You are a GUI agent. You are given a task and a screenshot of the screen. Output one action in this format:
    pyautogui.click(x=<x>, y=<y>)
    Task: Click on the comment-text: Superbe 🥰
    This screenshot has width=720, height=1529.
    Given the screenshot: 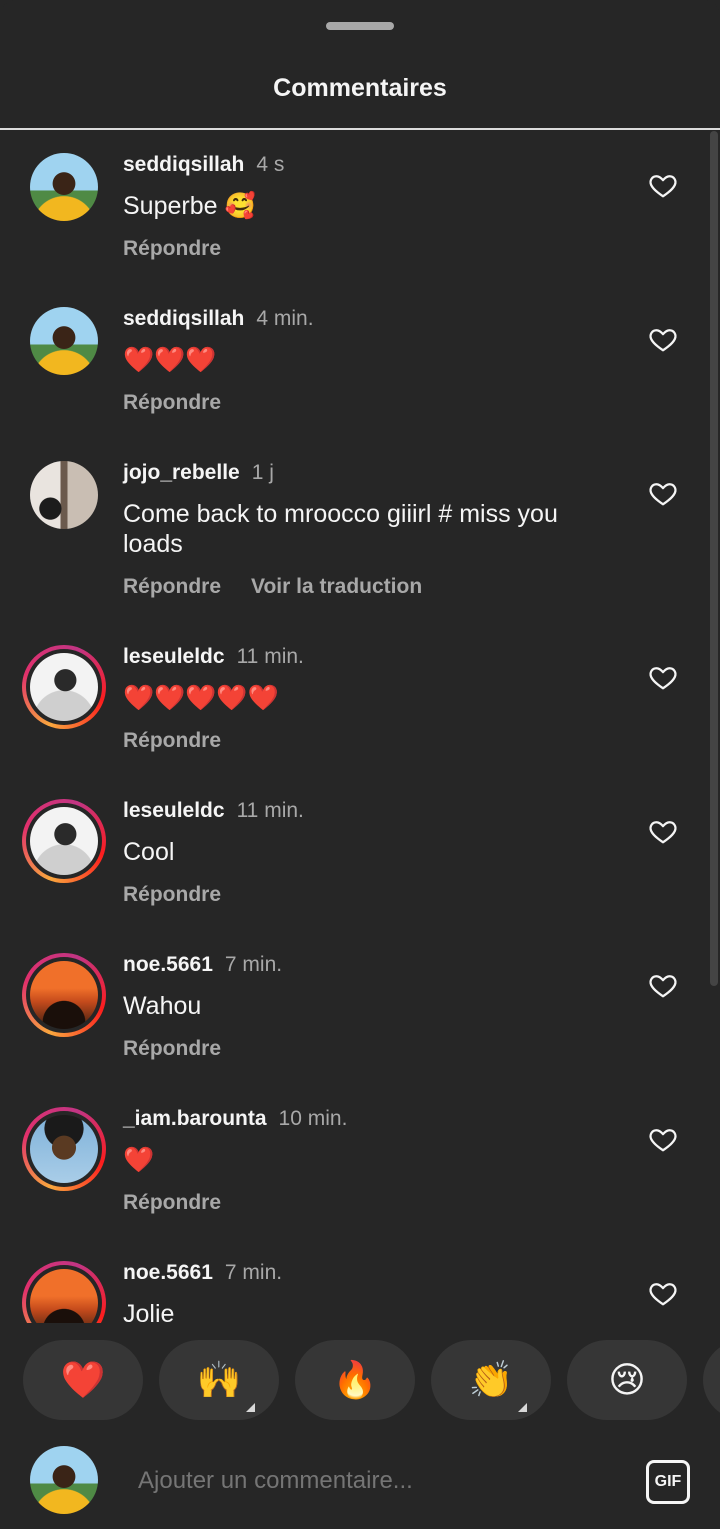 What is the action you would take?
    pyautogui.click(x=189, y=206)
    